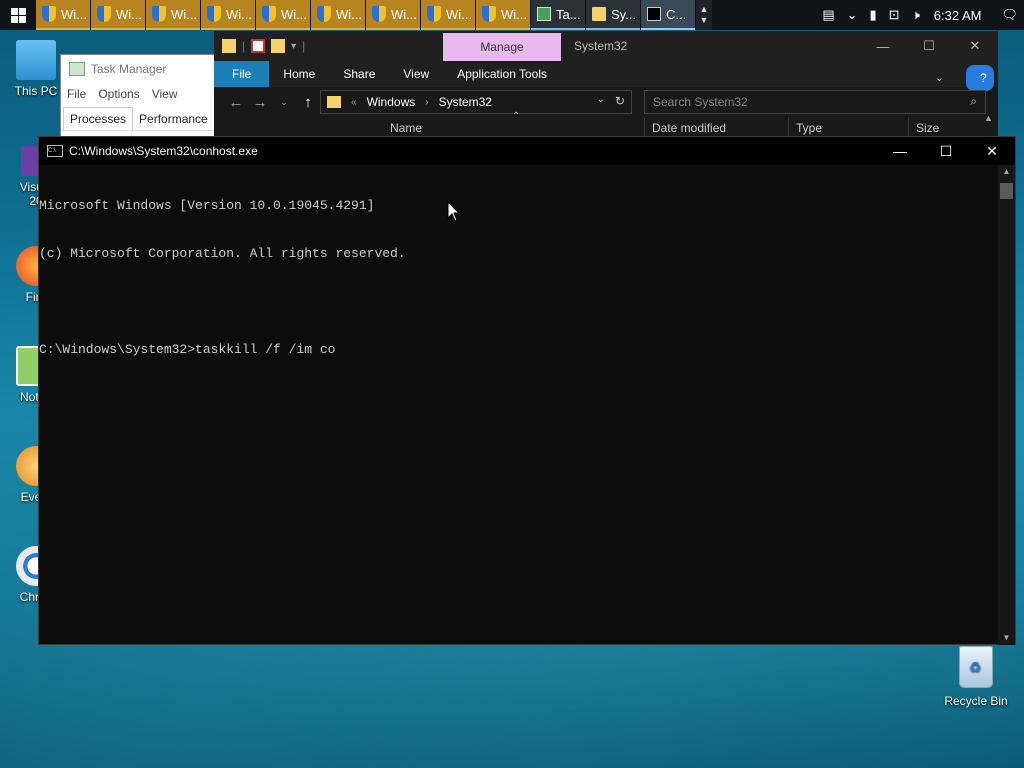 The width and height of the screenshot is (1024, 768). I want to click on tab-view: View, so click(416, 74).